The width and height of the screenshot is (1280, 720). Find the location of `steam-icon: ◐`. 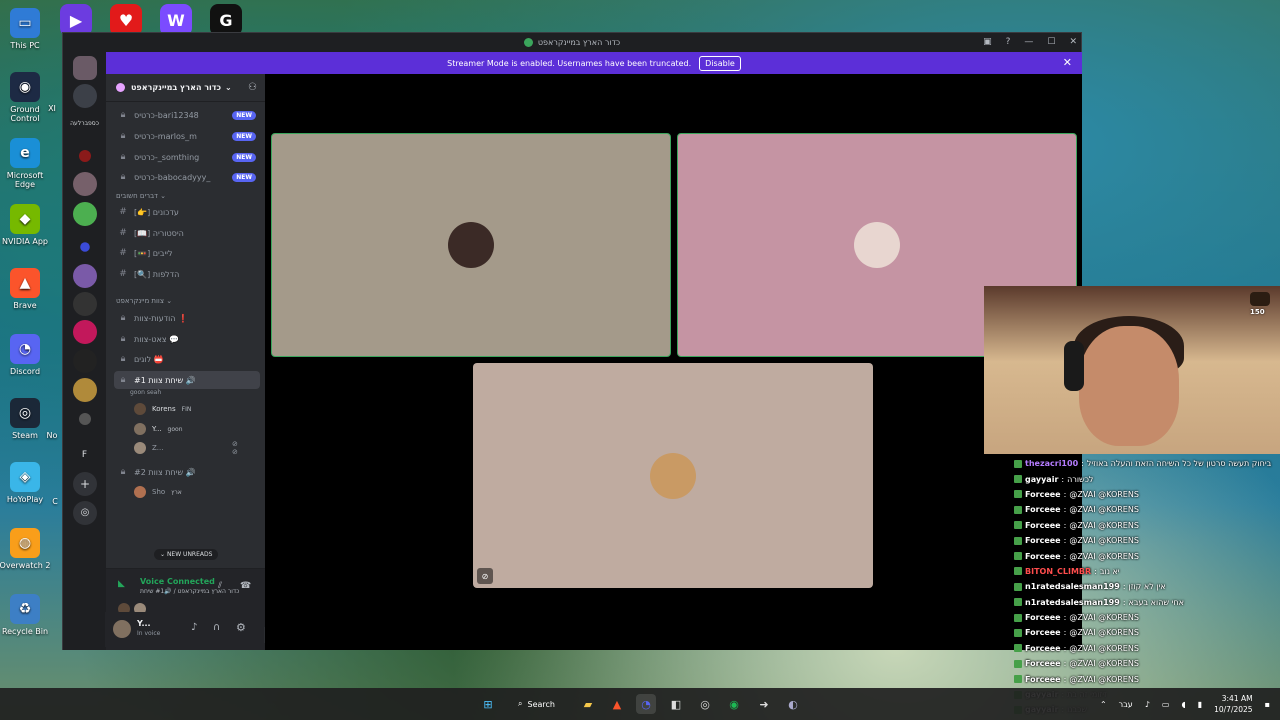

steam-icon: ◐ is located at coordinates (793, 704).